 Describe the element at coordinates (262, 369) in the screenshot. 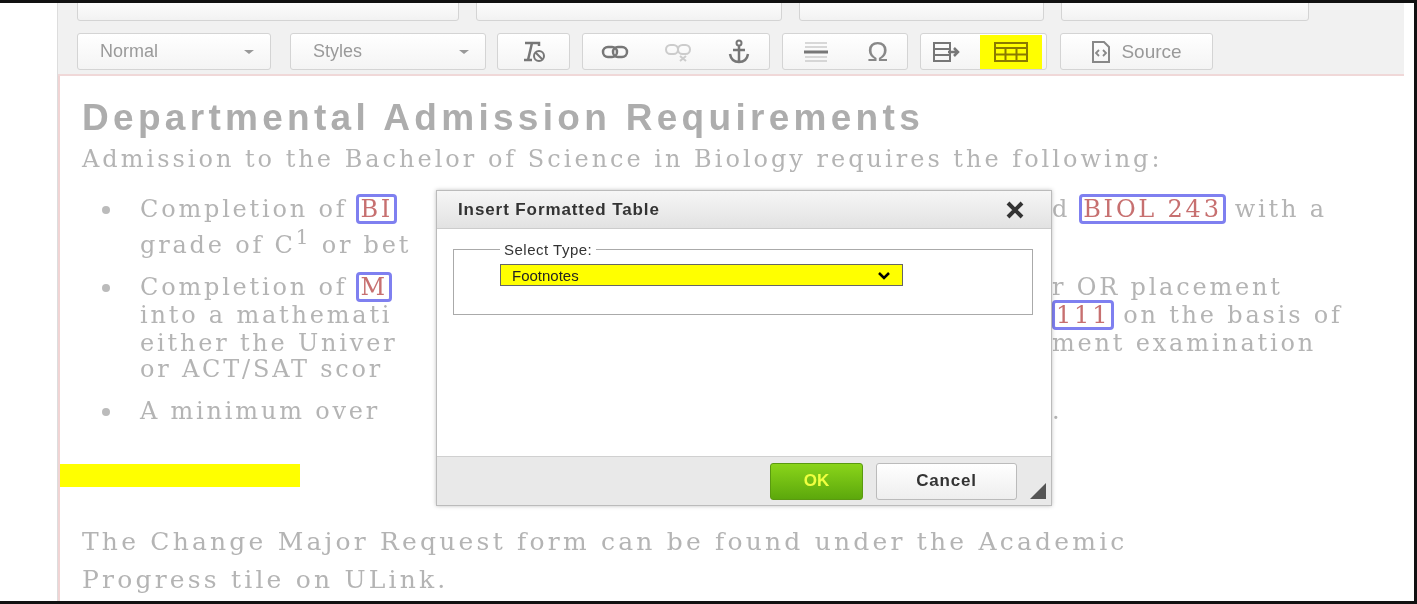

I see `list-text: or ACT/SAT scor` at that location.